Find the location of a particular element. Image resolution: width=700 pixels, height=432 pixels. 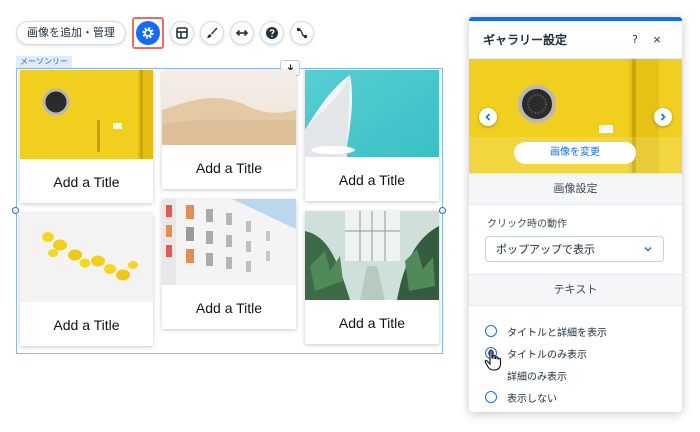

text-option-title-only: タイトルのみ表示 is located at coordinates (583, 353).